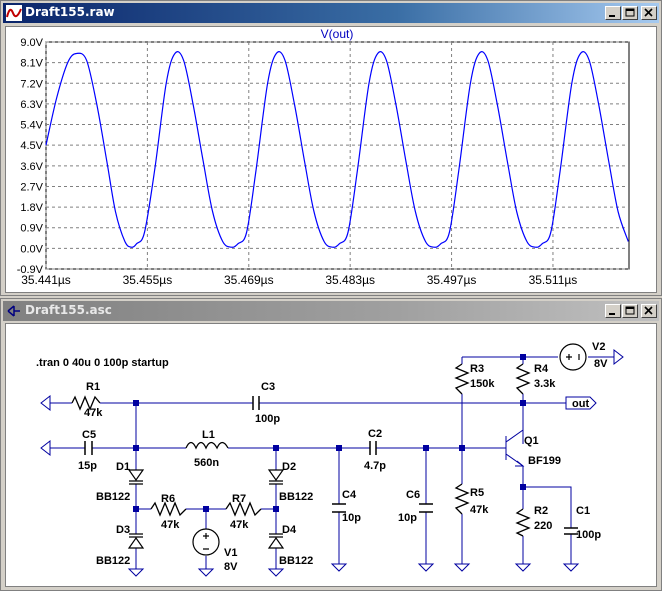 This screenshot has width=662, height=591. What do you see at coordinates (230, 553) in the screenshot?
I see `v1-name: V1` at bounding box center [230, 553].